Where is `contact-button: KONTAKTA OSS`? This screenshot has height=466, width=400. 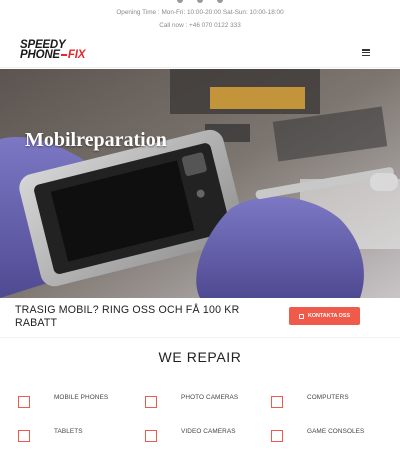
contact-button: KONTAKTA OSS is located at coordinates (324, 316).